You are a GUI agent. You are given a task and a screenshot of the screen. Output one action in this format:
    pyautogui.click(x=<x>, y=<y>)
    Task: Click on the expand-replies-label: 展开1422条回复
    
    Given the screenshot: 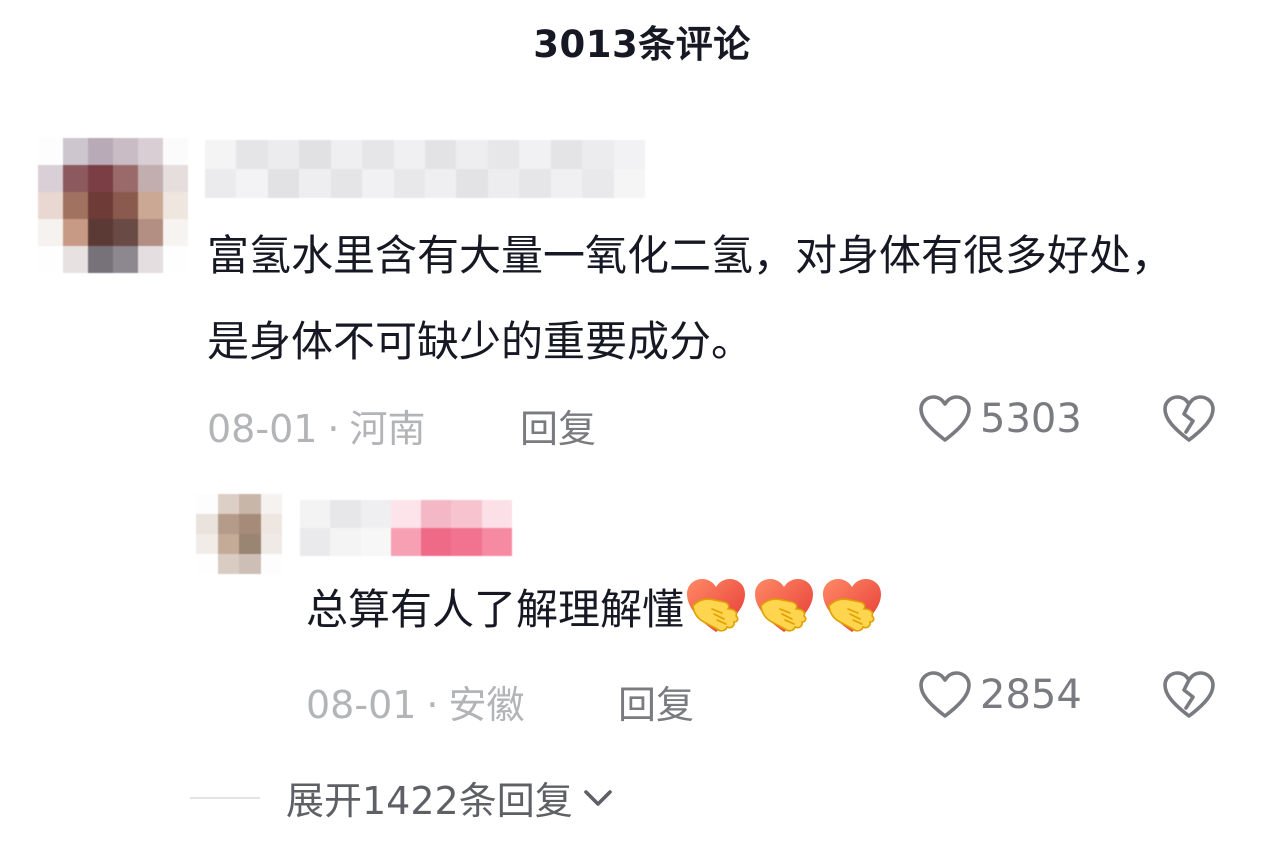 What is the action you would take?
    pyautogui.click(x=429, y=801)
    